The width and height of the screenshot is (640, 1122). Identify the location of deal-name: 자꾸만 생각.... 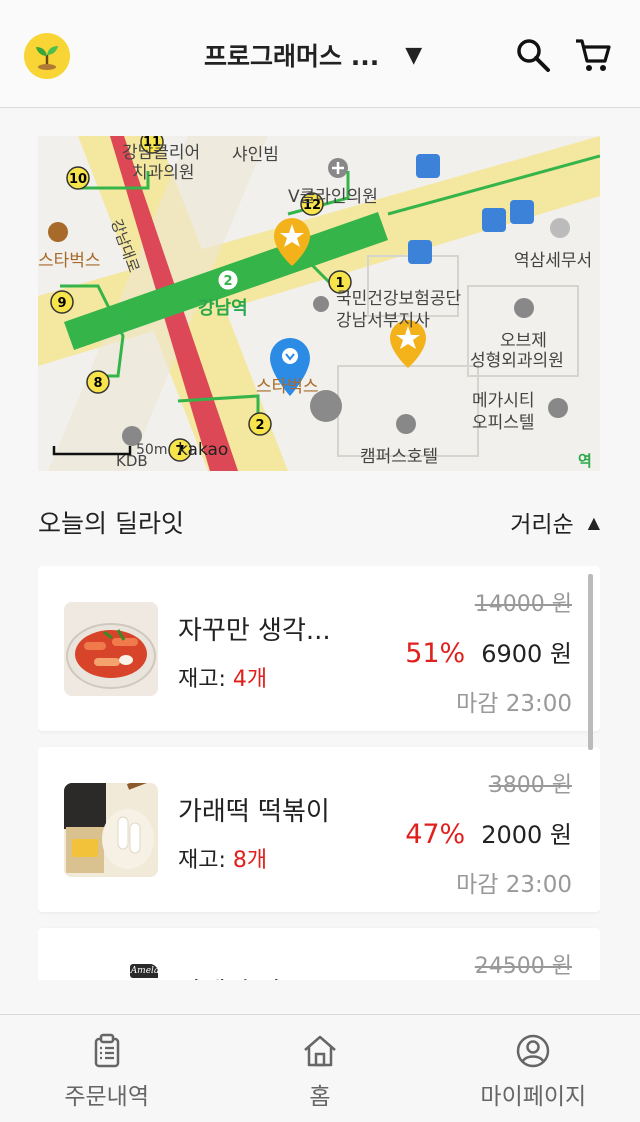
(254, 631).